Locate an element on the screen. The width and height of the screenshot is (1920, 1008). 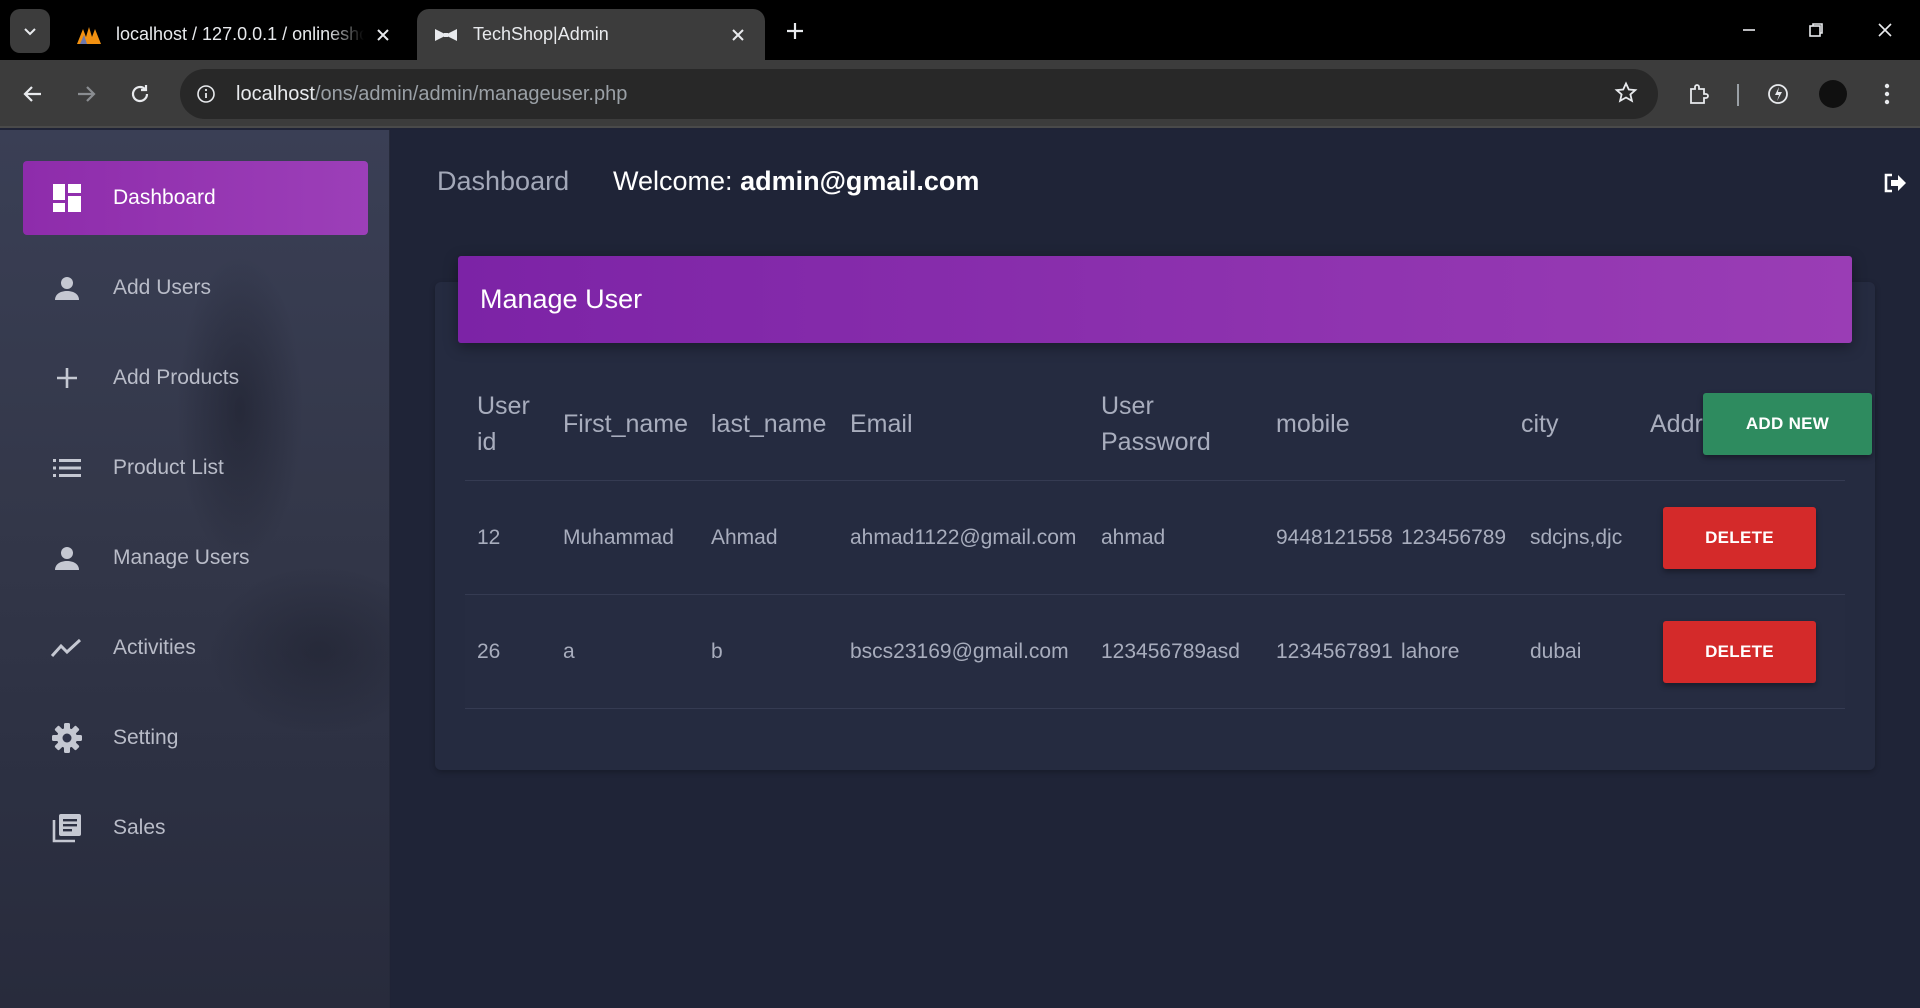
speed-icon is located at coordinates (1778, 94).